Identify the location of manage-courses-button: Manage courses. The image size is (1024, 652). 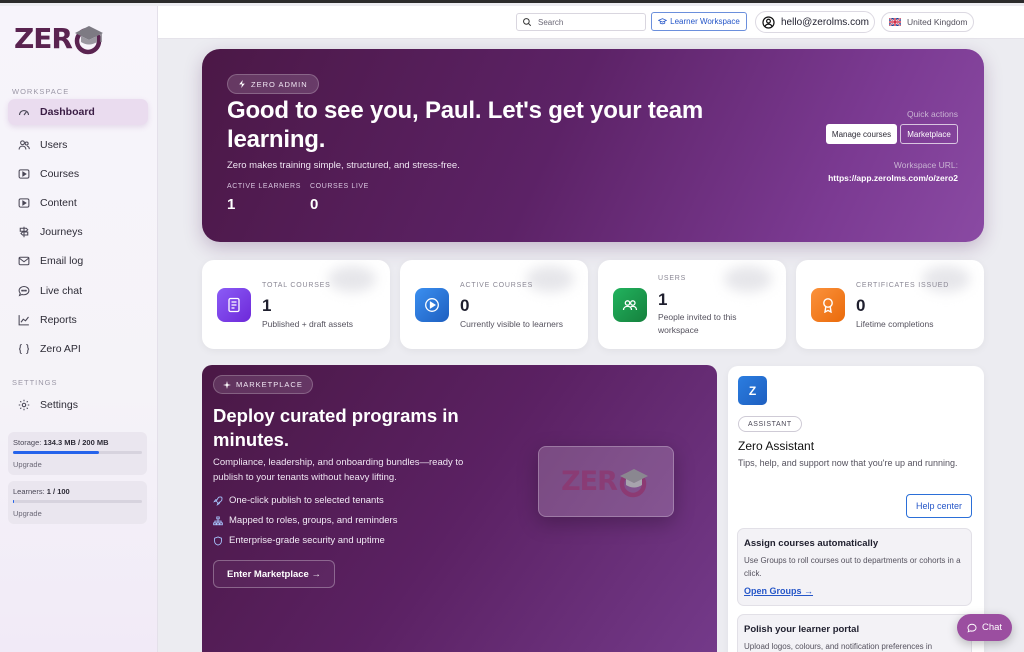
(861, 134).